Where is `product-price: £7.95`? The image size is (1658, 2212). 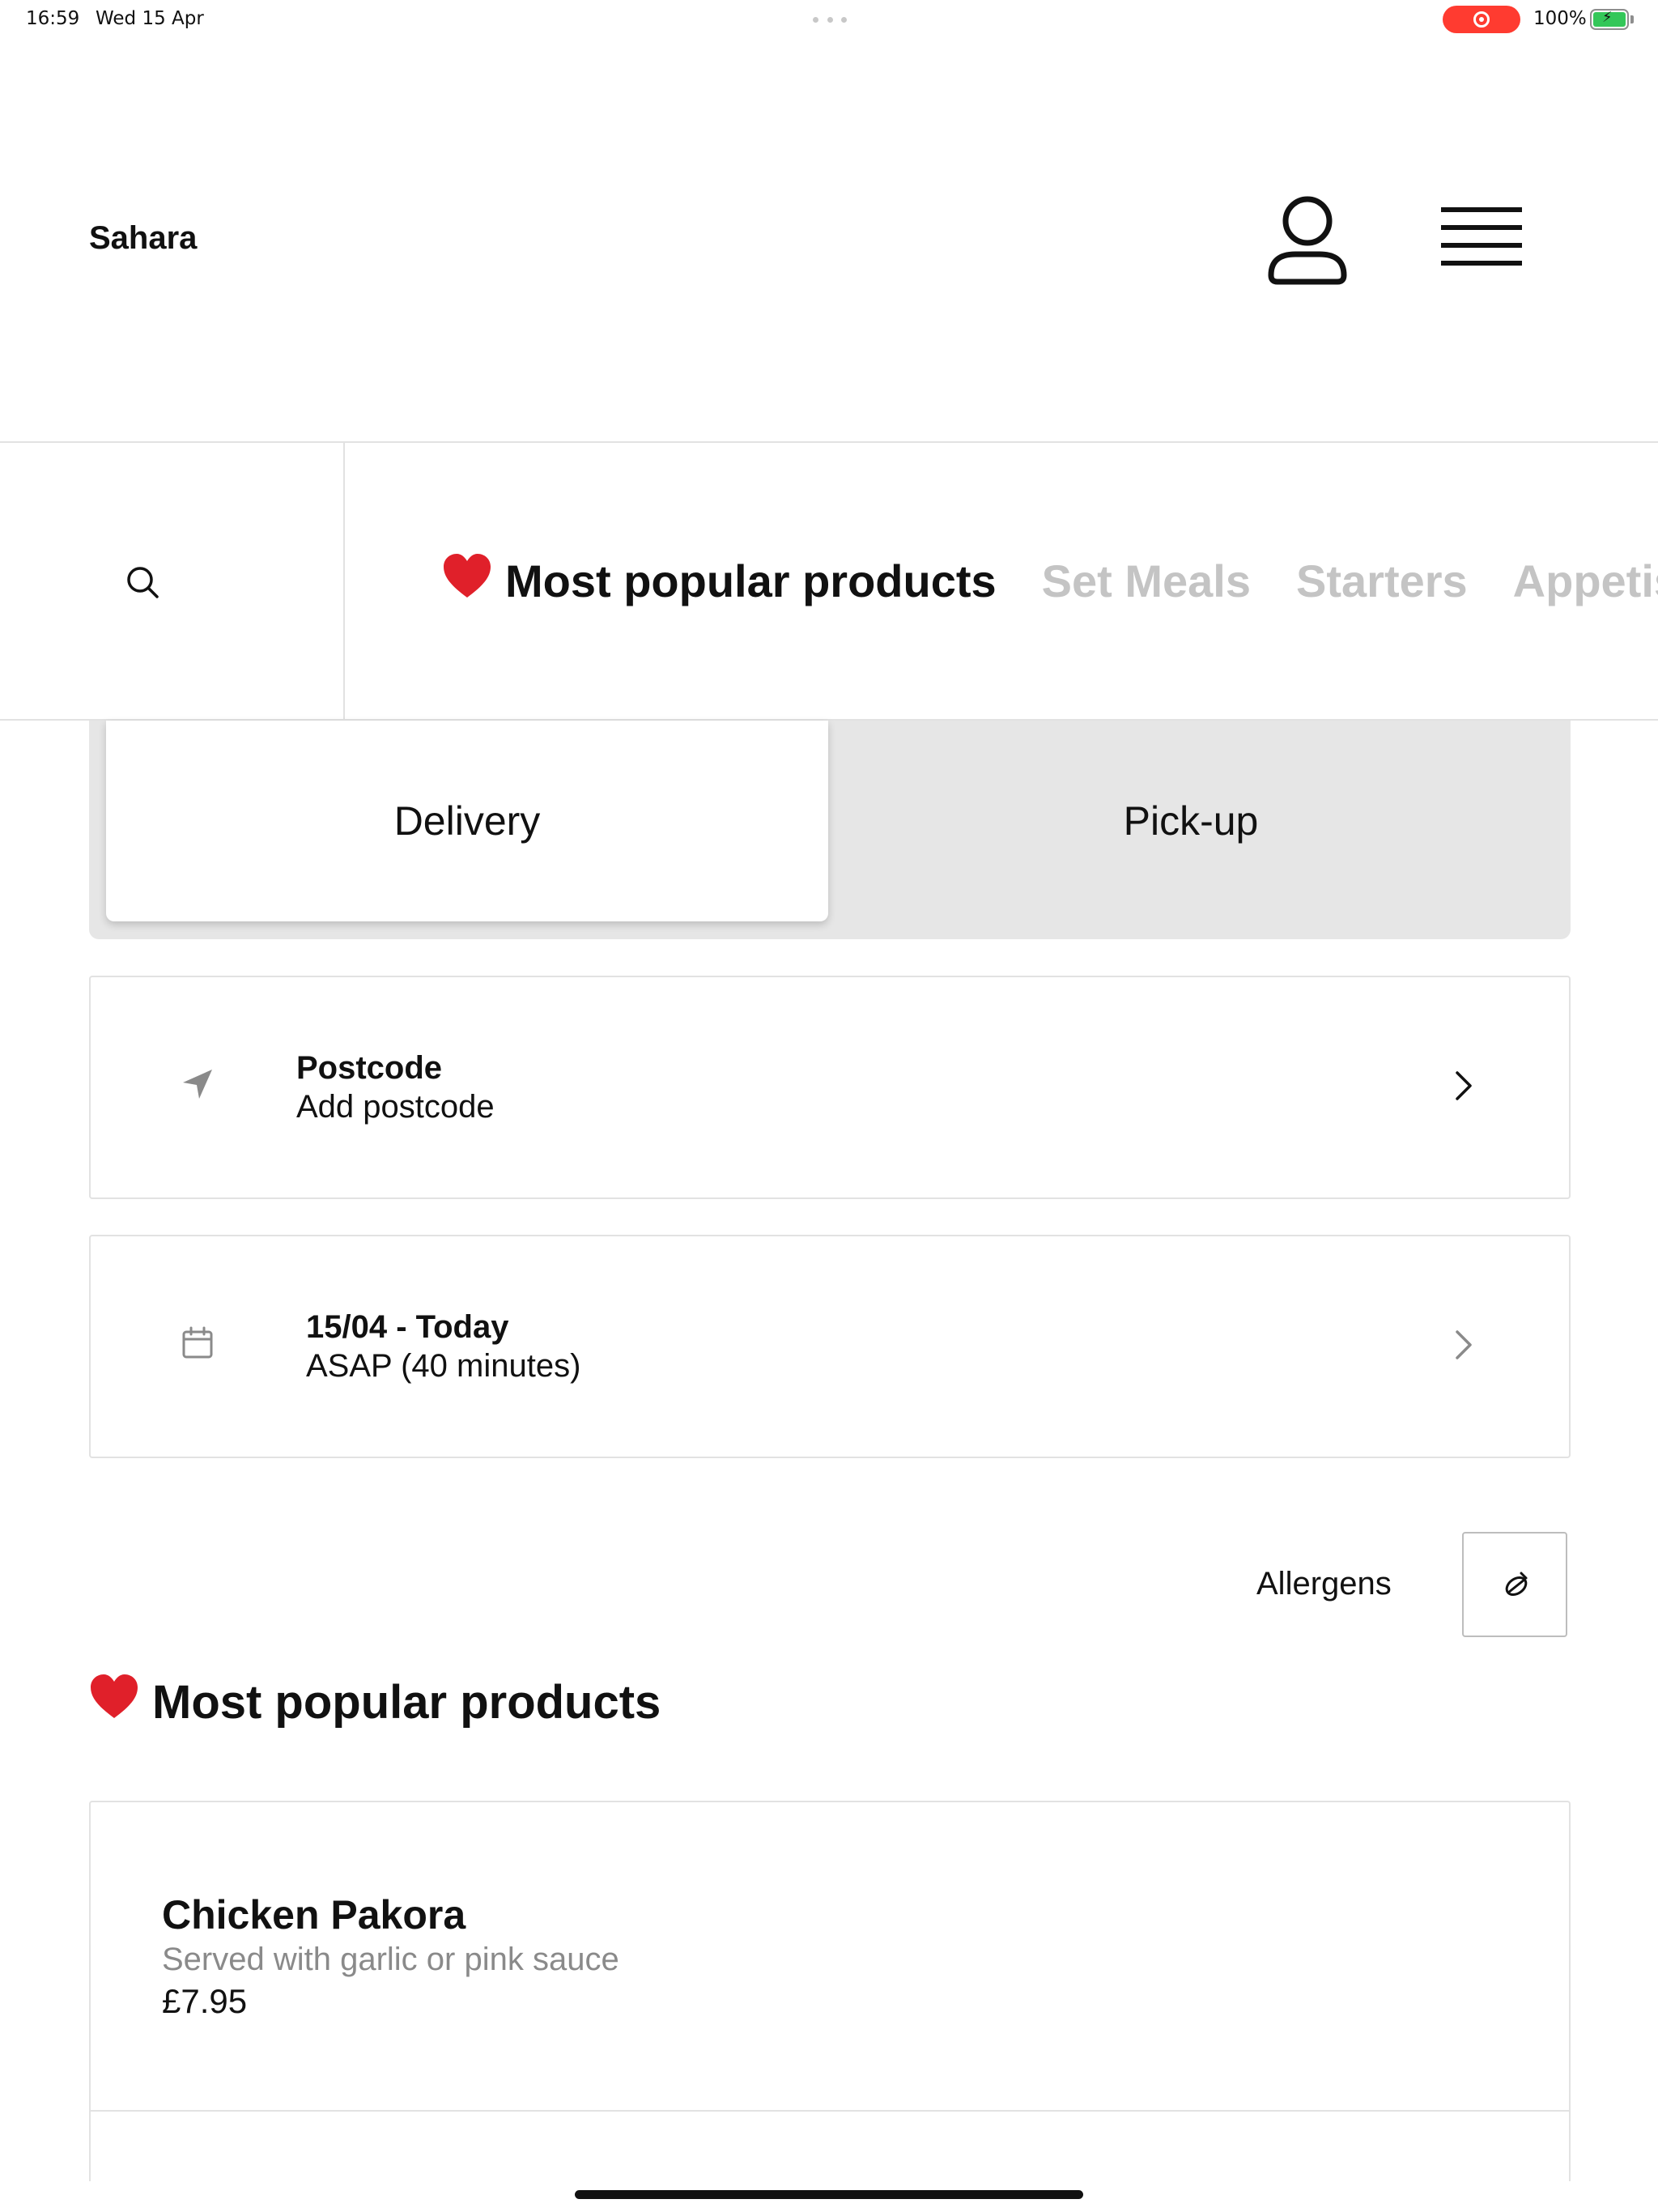 product-price: £7.95 is located at coordinates (205, 2001).